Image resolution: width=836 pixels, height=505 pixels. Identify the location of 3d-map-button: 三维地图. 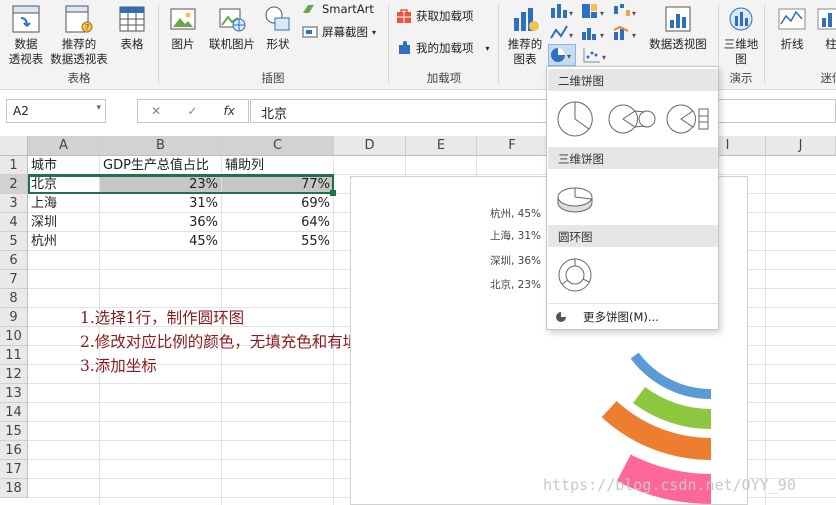
(741, 35).